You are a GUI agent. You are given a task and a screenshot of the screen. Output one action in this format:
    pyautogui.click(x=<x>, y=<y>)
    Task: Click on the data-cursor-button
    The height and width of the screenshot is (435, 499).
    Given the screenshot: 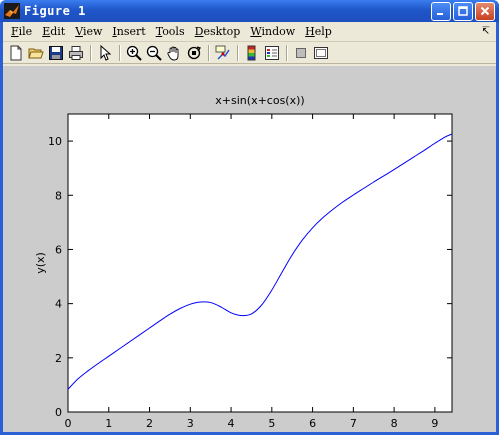 What is the action you would take?
    pyautogui.click(x=222, y=53)
    